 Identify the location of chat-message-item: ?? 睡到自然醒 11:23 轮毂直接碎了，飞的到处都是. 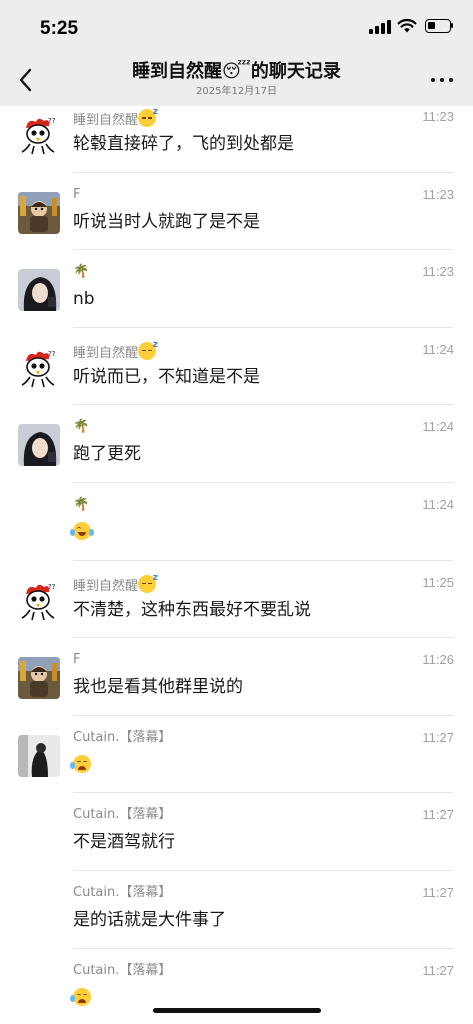
(236, 144).